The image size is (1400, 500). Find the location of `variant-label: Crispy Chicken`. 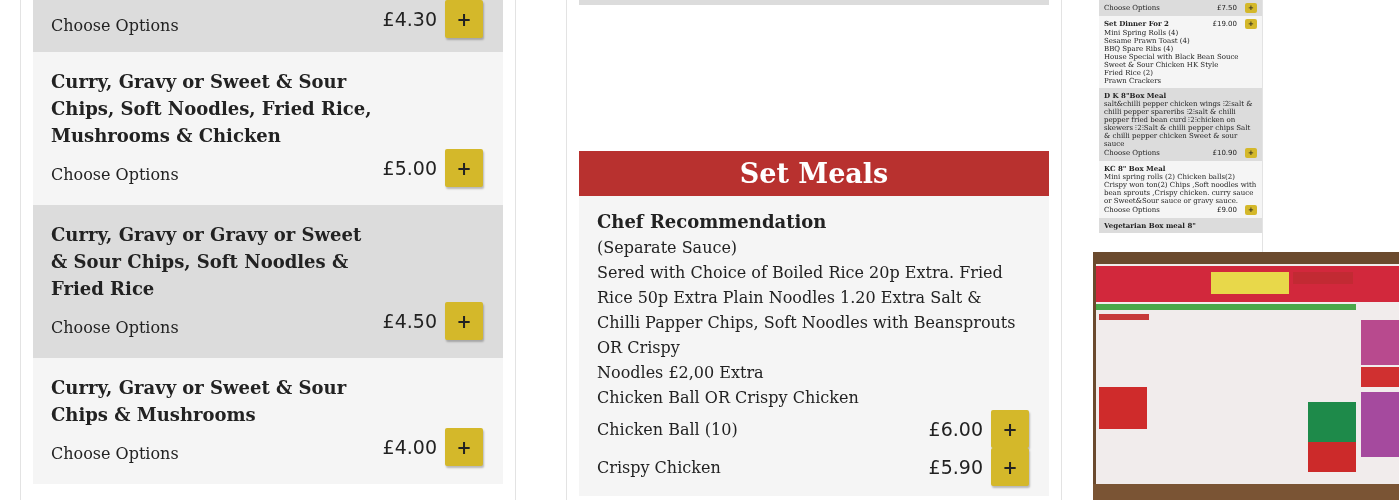

variant-label: Crispy Chicken is located at coordinates (659, 467).